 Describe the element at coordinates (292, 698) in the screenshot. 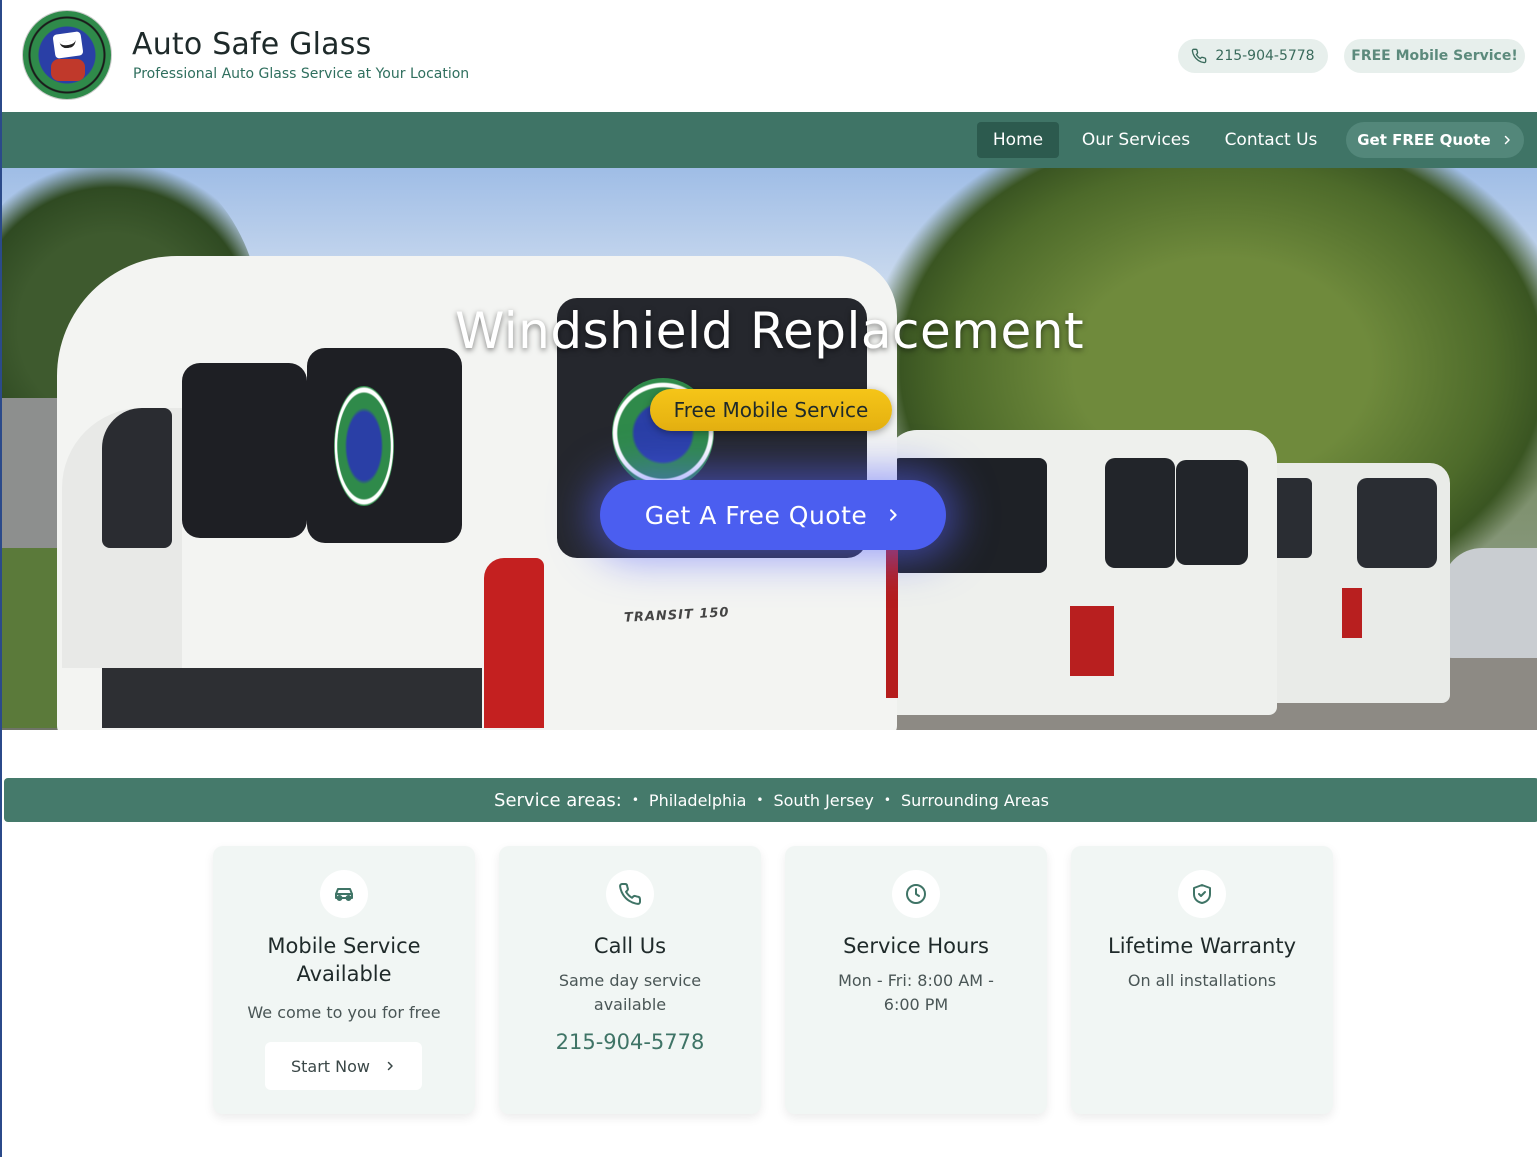

I see `hero-van-main-bumper` at that location.